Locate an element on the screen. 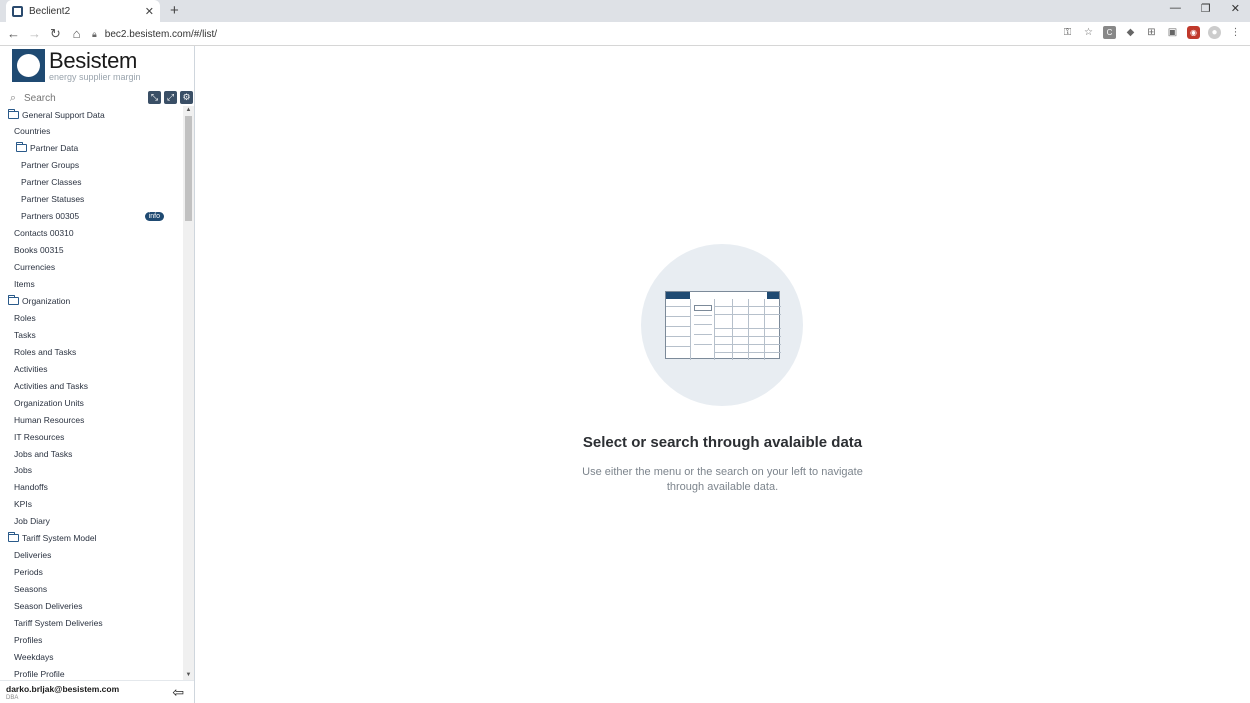 This screenshot has height=703, width=1250. tree-folder: General Support Data is located at coordinates (91, 114).